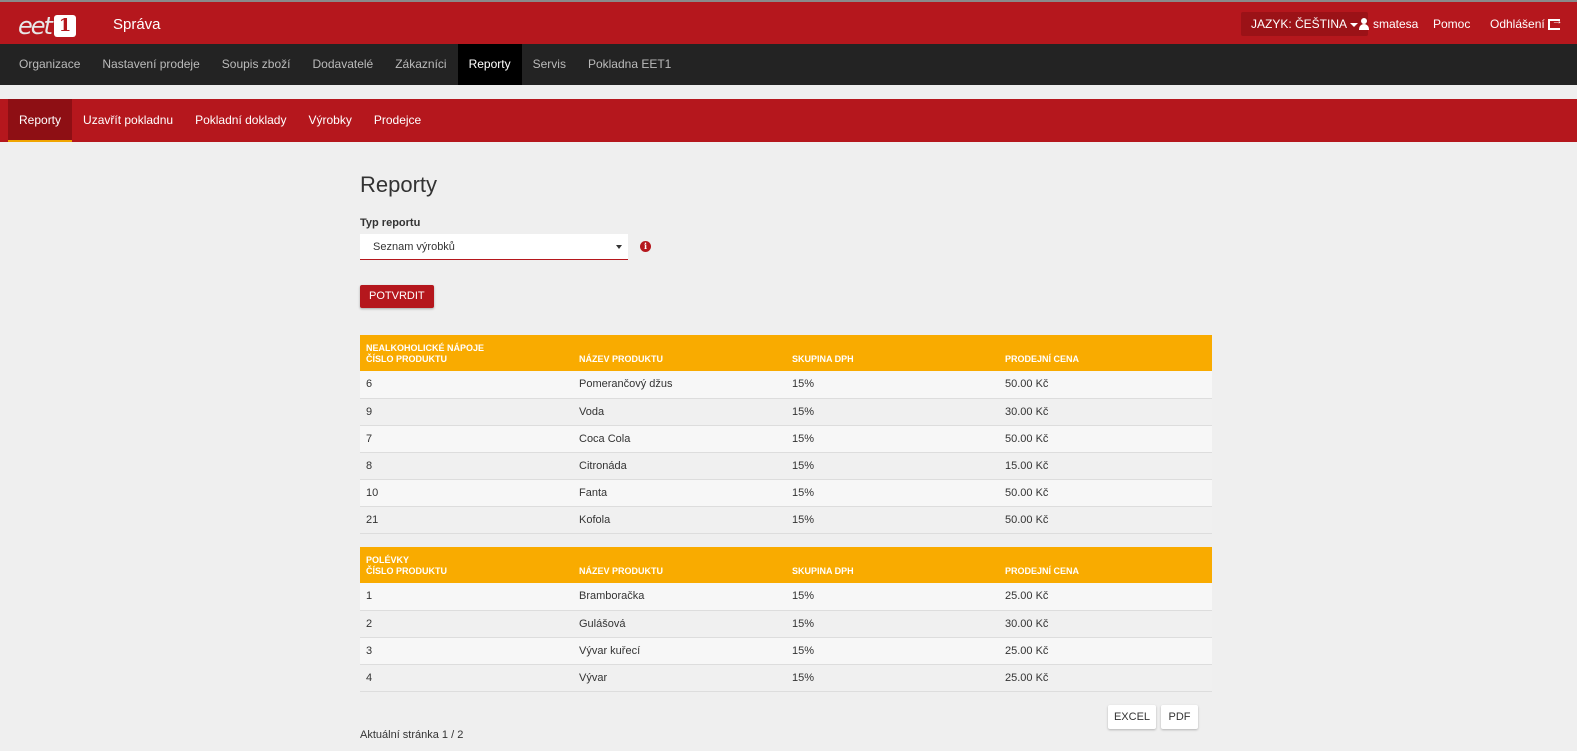  What do you see at coordinates (466, 624) in the screenshot?
I see `cell-product-number: 2` at bounding box center [466, 624].